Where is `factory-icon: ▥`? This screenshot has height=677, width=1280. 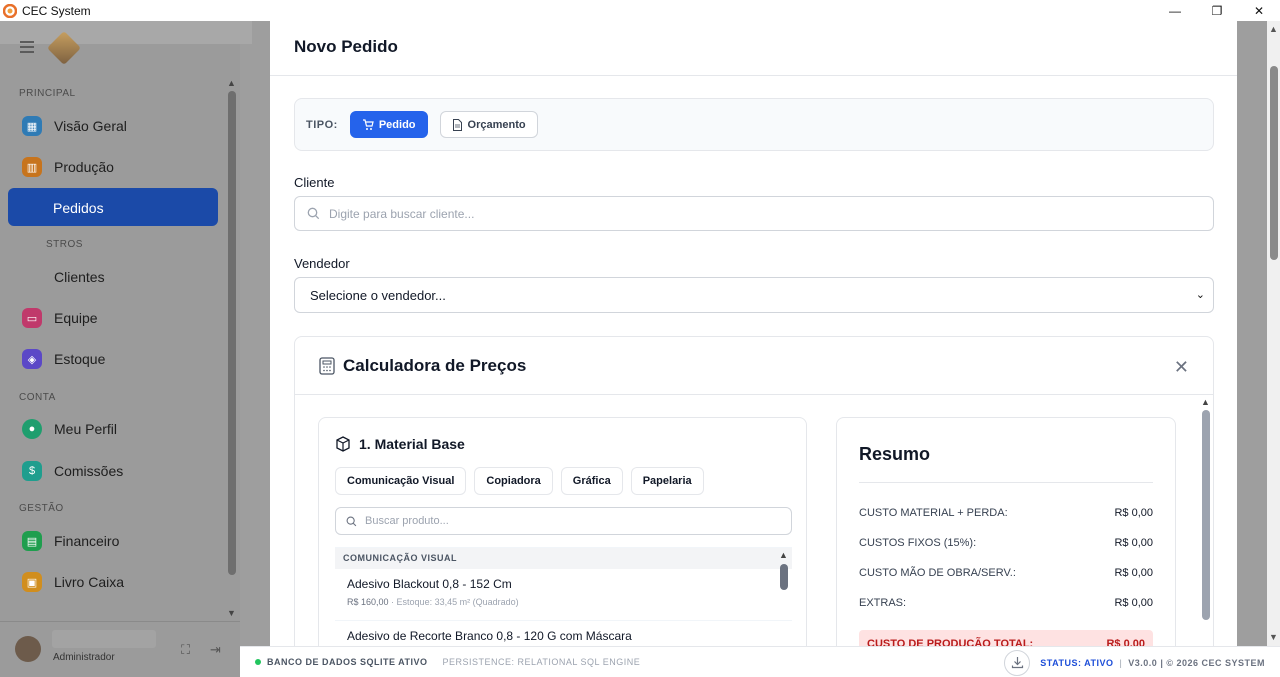 factory-icon: ▥ is located at coordinates (32, 167).